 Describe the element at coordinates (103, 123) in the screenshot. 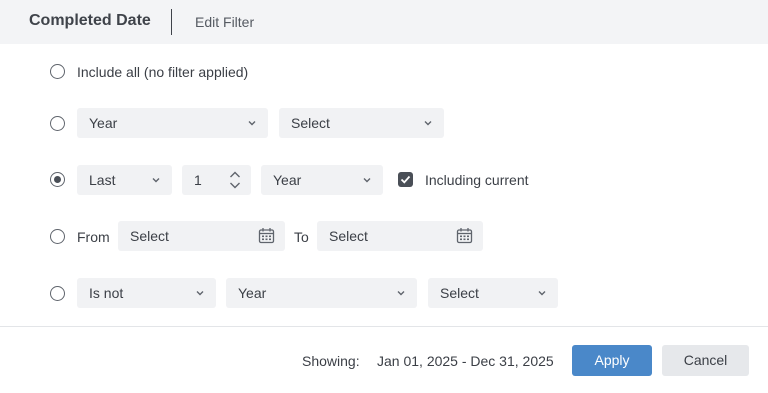

I see `year-row-period-value: Year` at that location.